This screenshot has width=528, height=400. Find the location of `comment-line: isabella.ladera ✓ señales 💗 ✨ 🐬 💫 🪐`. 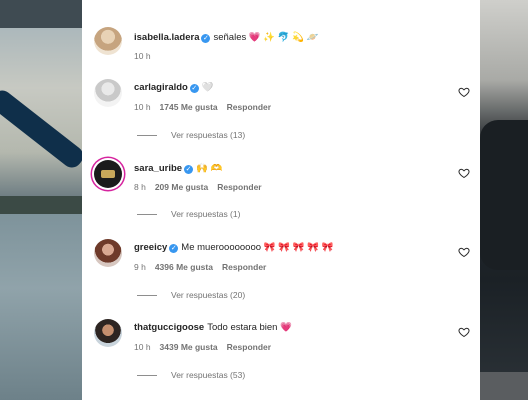

comment-line: isabella.ladera ✓ señales 💗 ✨ 🐬 💫 🪐 is located at coordinates (226, 37).